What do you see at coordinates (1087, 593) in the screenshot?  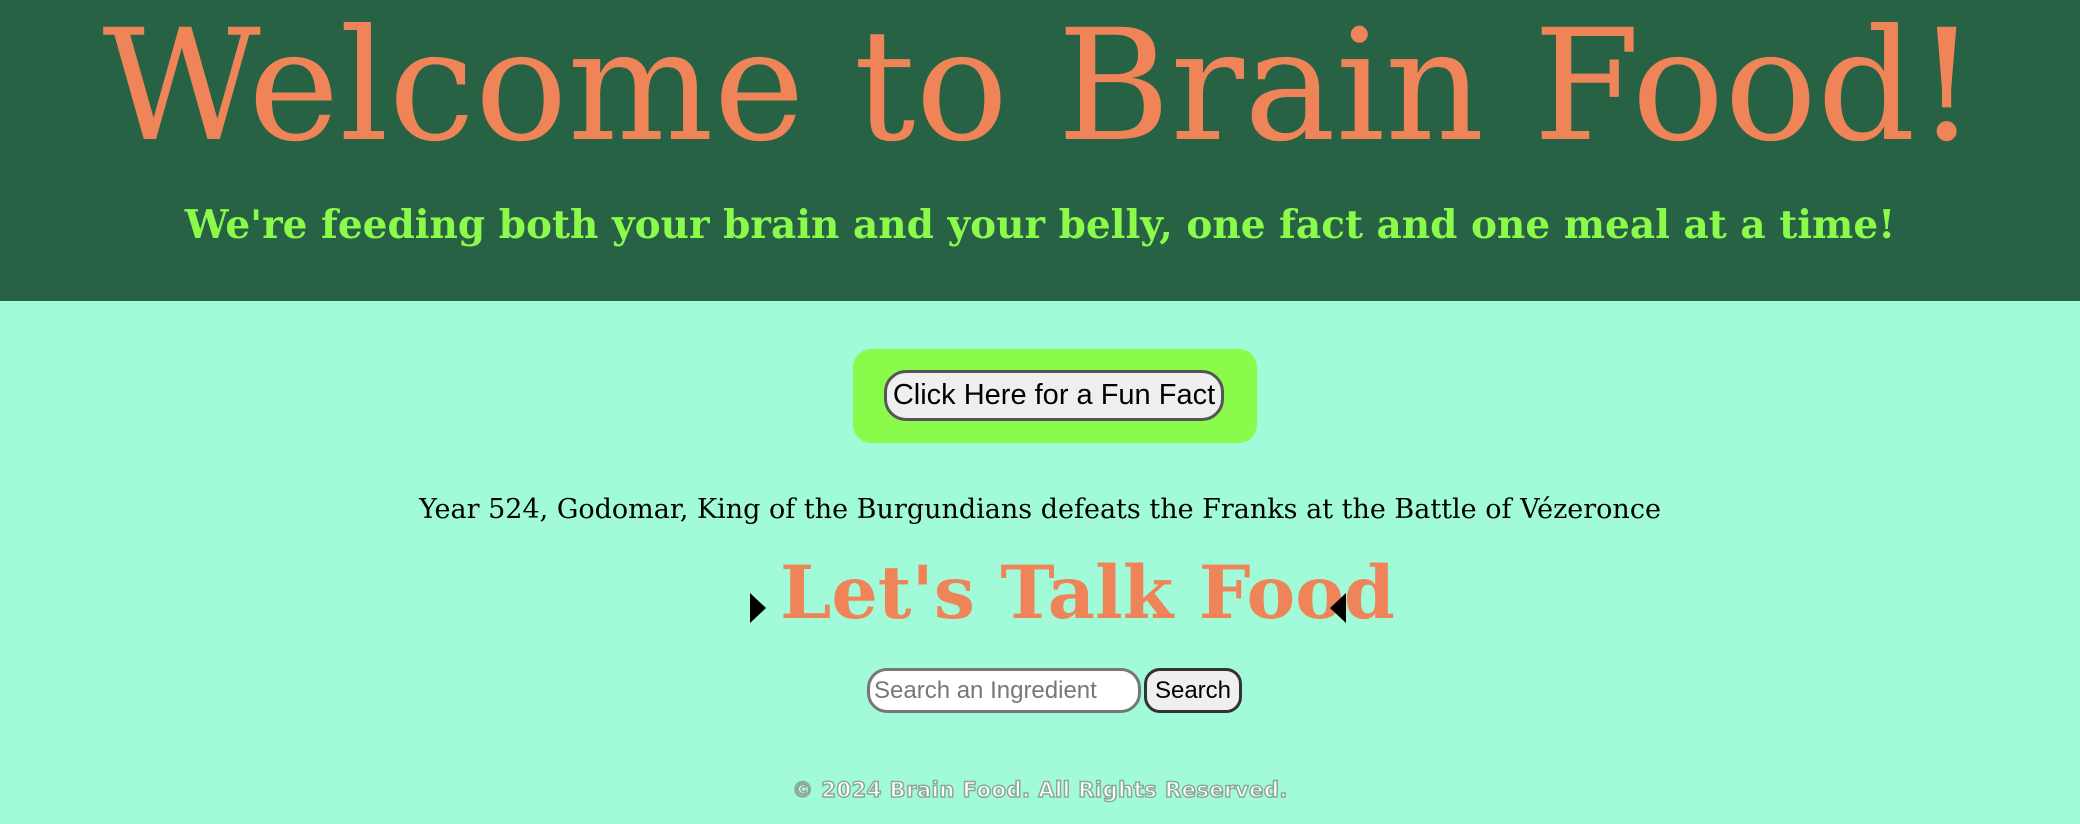 I see `food-section-title: Let's Talk Food` at bounding box center [1087, 593].